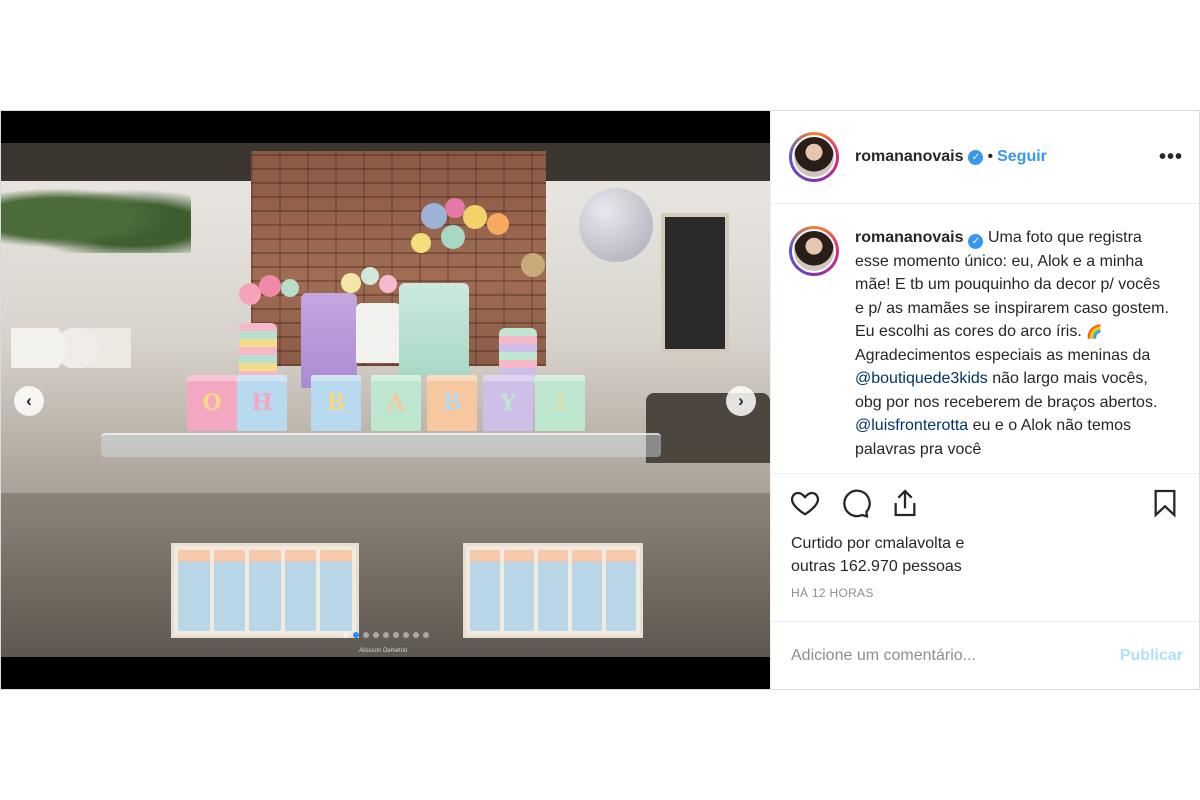  I want to click on photo-letter-box: A, so click(396, 403).